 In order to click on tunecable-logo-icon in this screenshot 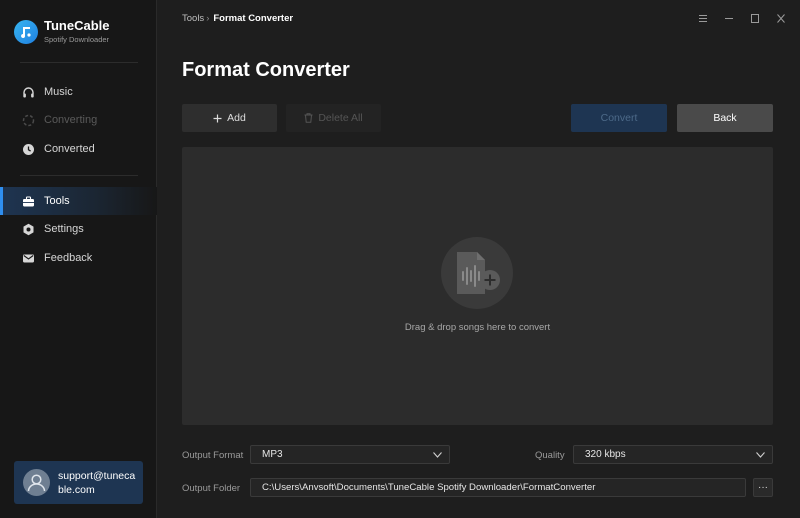, I will do `click(26, 31)`.